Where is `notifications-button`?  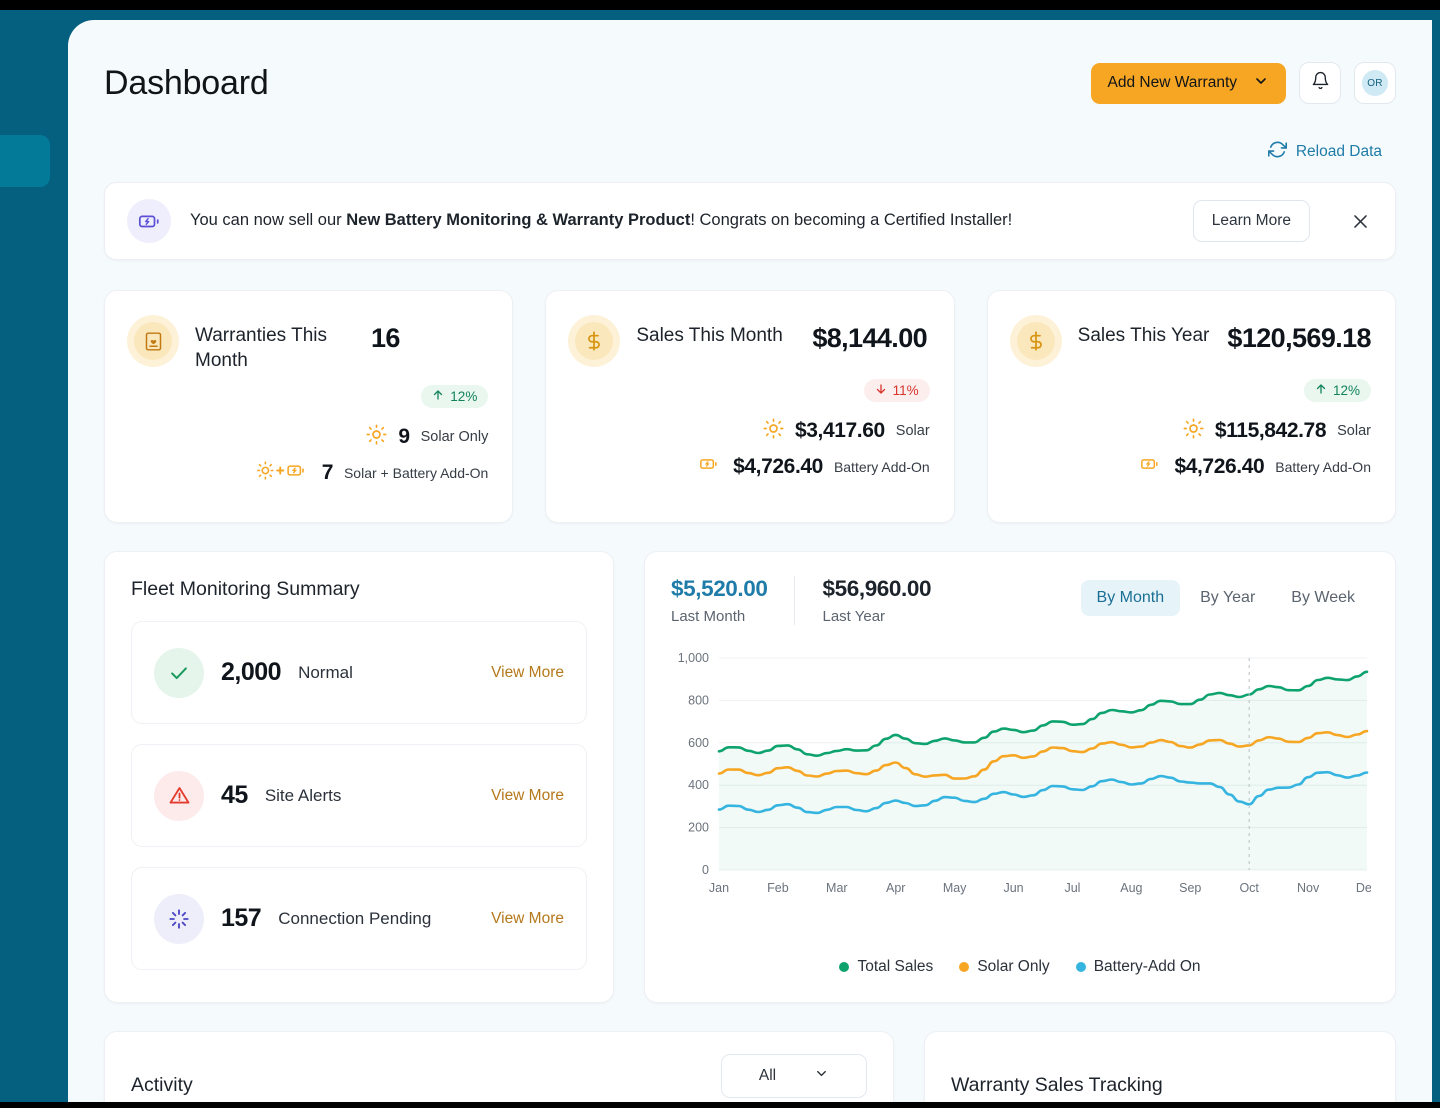
notifications-button is located at coordinates (1320, 83).